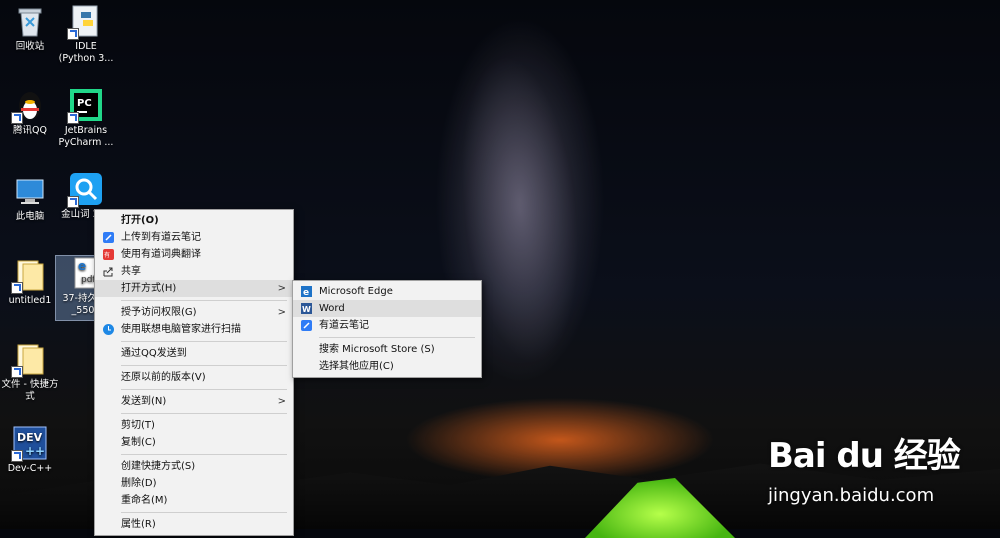 The image size is (1000, 538). Describe the element at coordinates (30, 437) in the screenshot. I see `svg-text: DEV` at that location.